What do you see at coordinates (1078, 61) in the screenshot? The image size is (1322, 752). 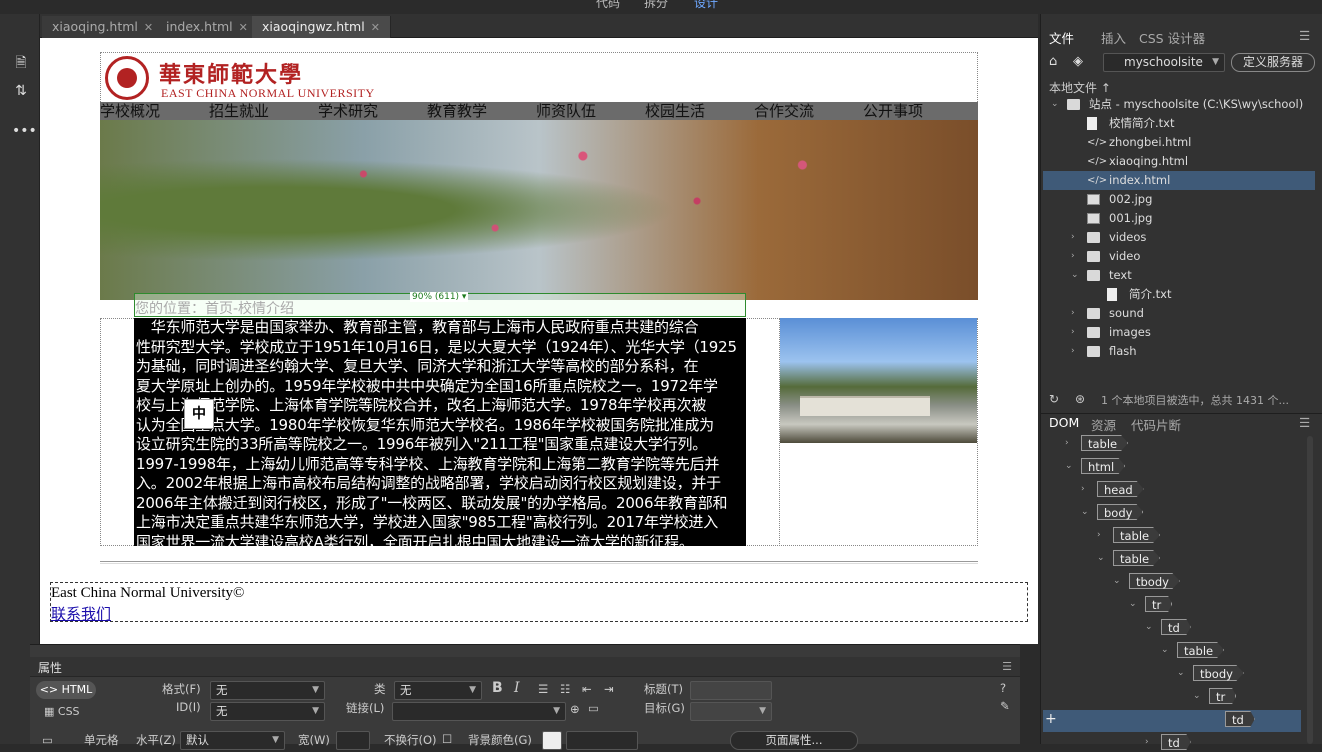 I see `sync-icon: ◈` at bounding box center [1078, 61].